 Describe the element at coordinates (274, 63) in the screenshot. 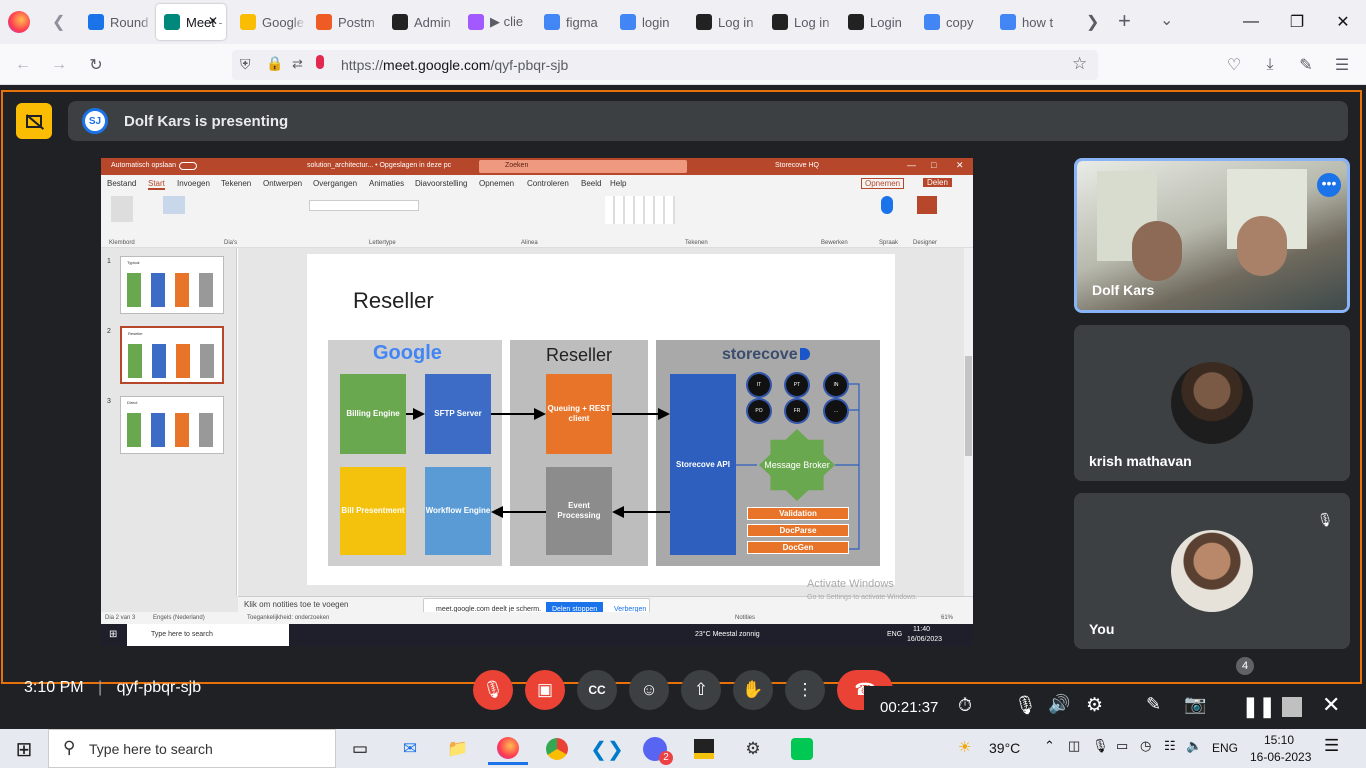

I see `lock-icon: 🔒` at that location.